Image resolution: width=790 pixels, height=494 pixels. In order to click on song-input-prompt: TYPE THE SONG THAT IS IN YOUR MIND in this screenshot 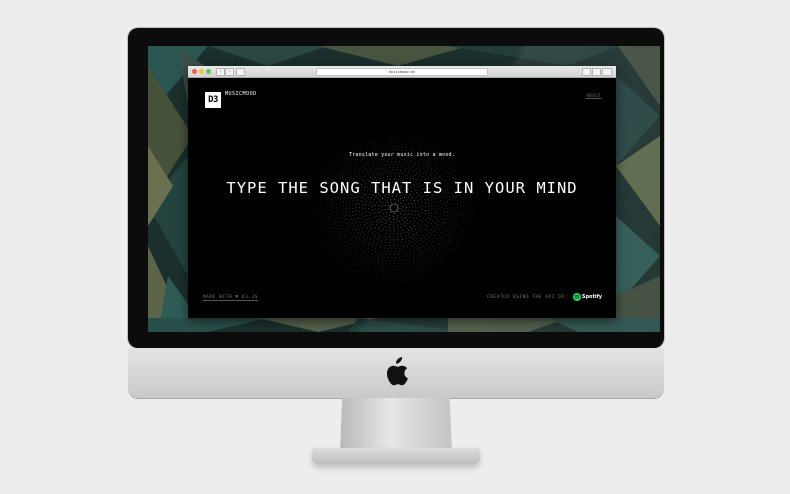, I will do `click(402, 188)`.